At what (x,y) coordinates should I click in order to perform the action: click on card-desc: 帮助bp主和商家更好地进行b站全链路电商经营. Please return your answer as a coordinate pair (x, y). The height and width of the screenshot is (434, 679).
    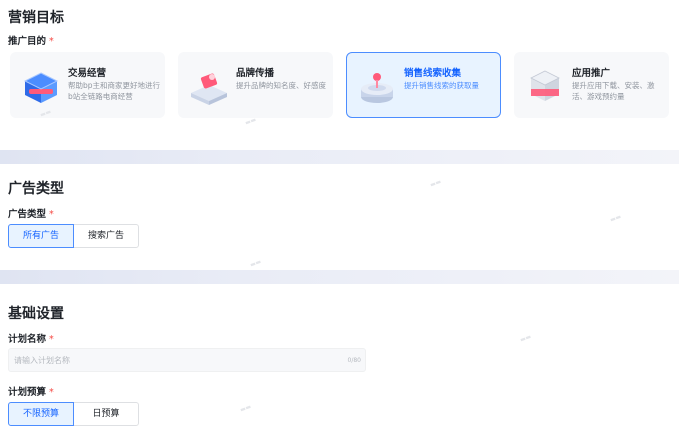
    Looking at the image, I should click on (114, 91).